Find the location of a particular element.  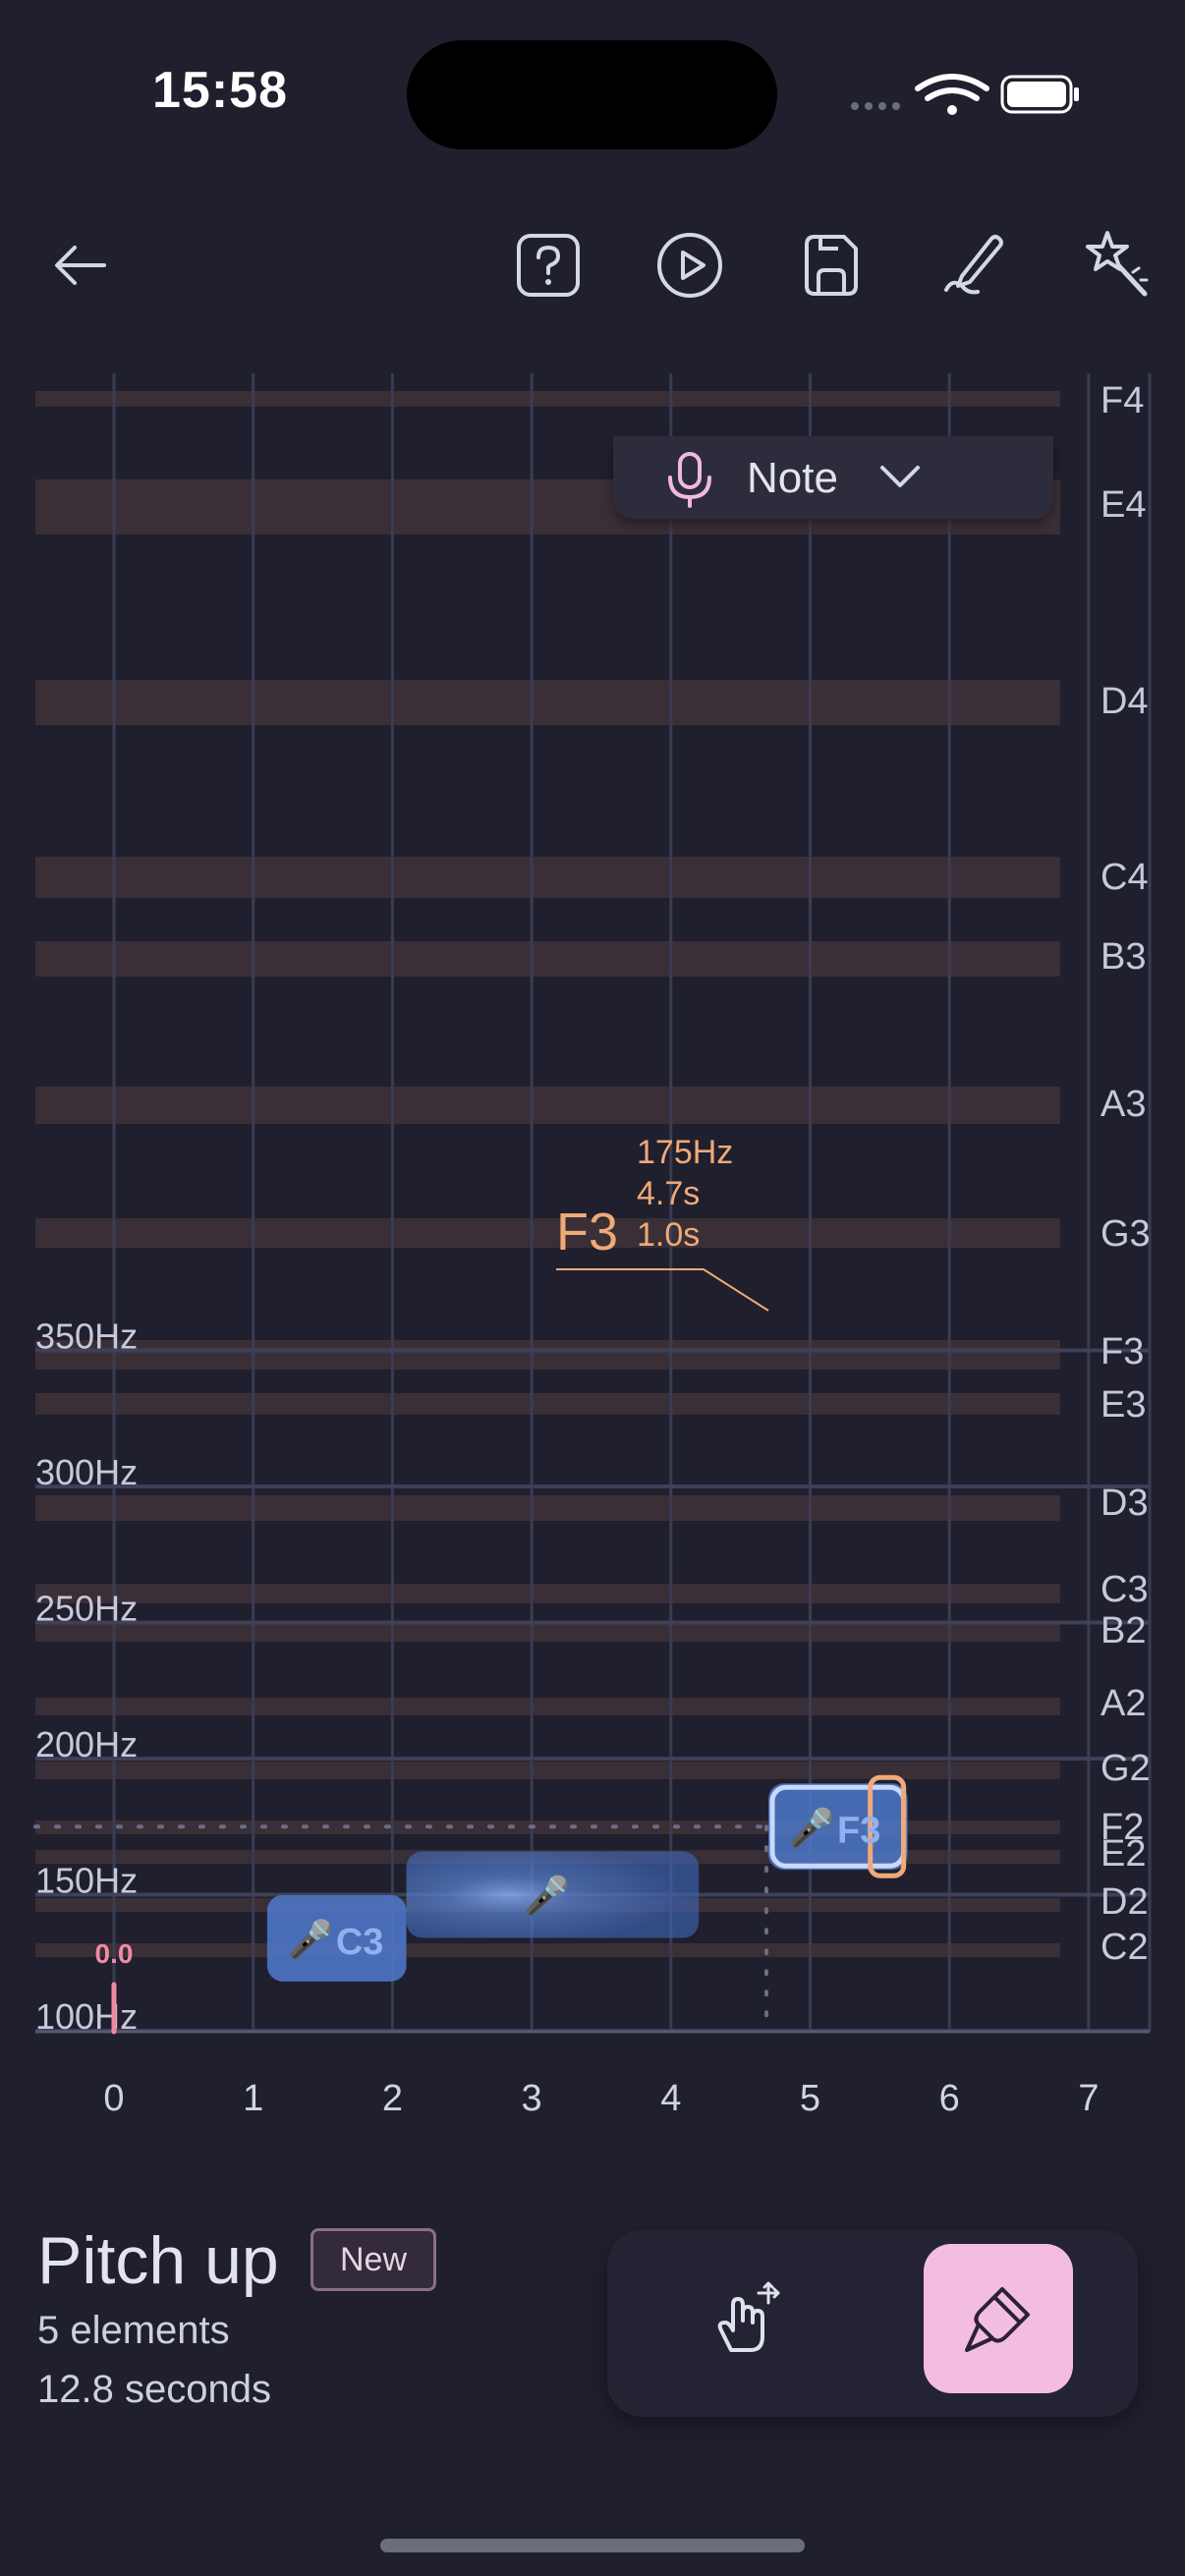

note-label: F3 is located at coordinates (1122, 1351).